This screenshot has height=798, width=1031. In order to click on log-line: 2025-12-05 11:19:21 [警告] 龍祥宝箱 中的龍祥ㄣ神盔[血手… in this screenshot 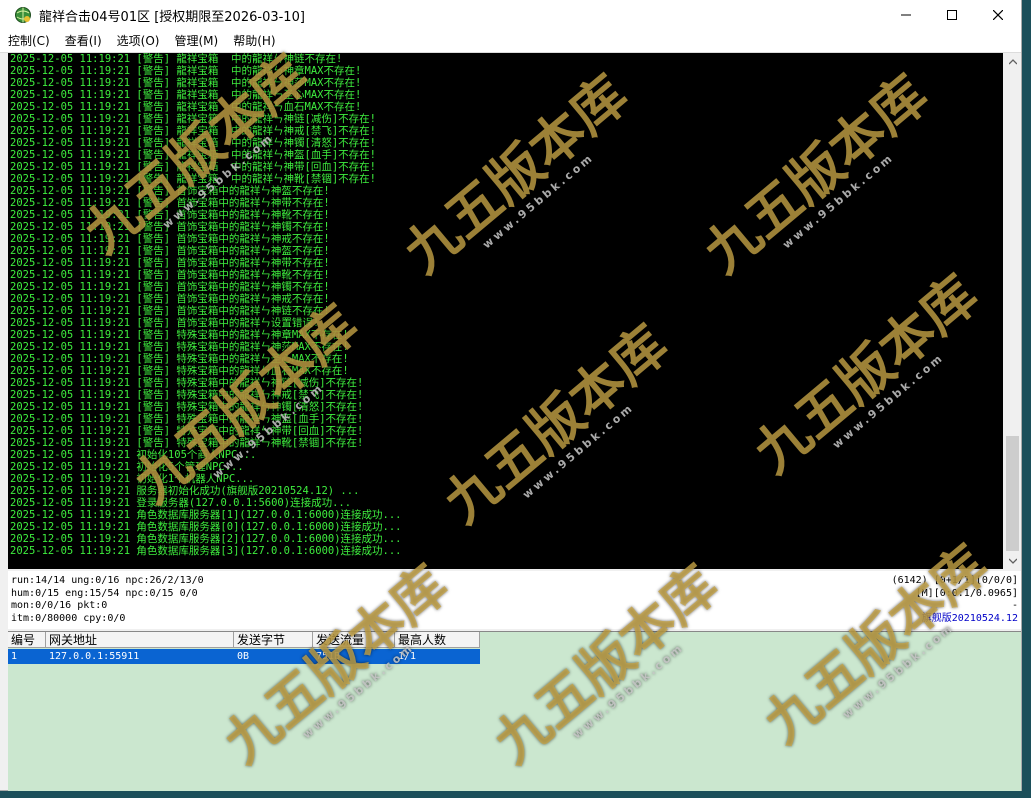, I will do `click(193, 155)`.